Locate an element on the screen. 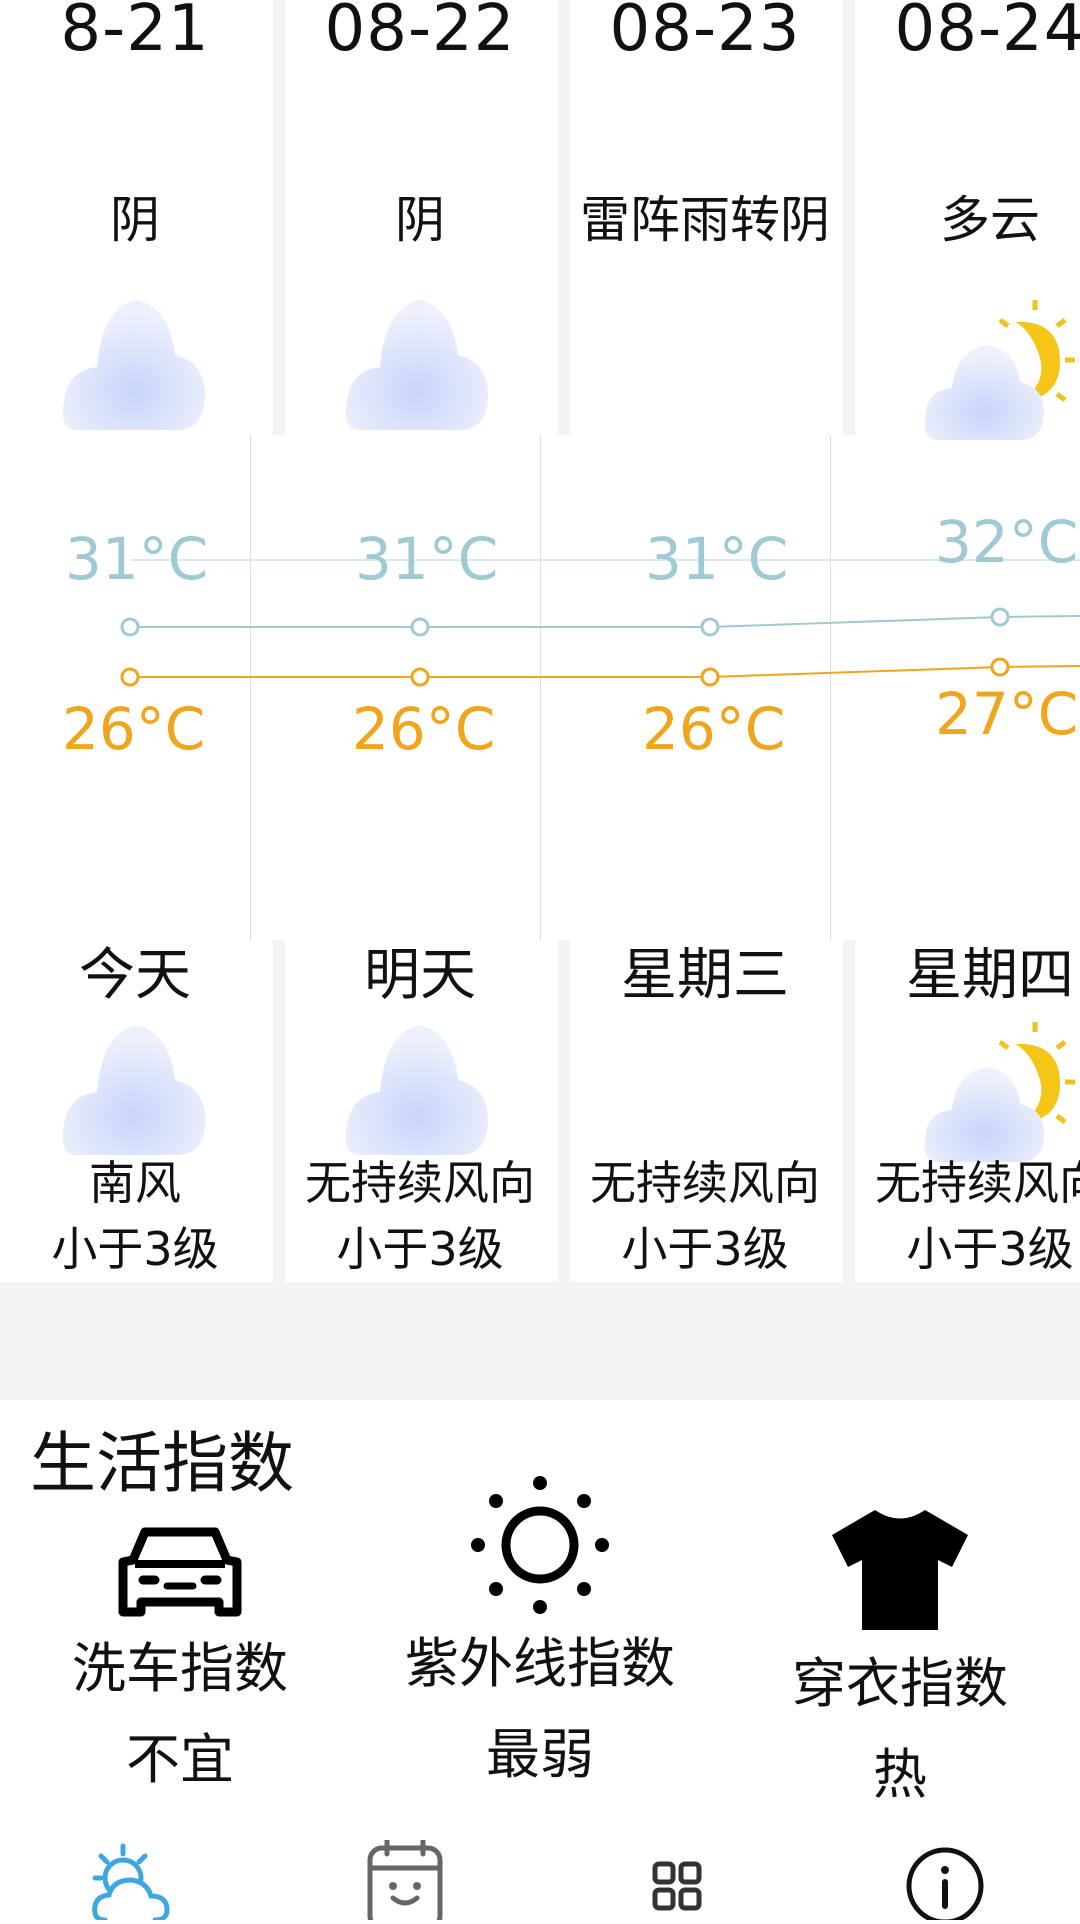 The width and height of the screenshot is (1080, 1924). forecast-date: 08-24 is located at coordinates (987, 33).